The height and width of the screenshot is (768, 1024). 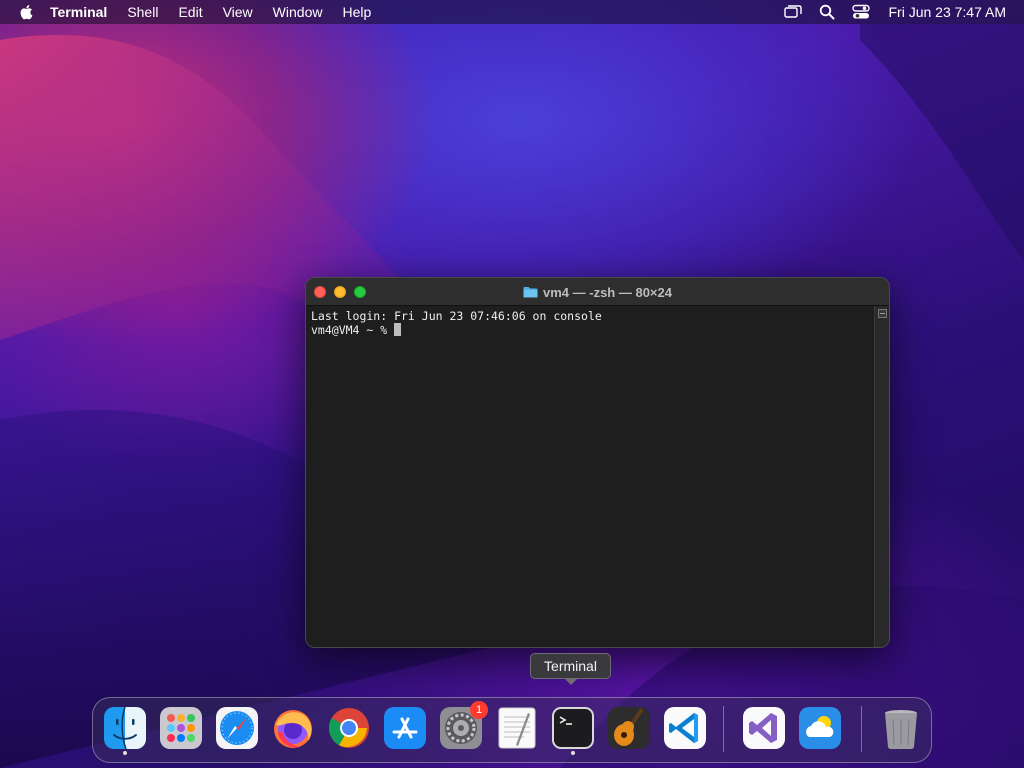 I want to click on finder-icon, so click(x=125, y=728).